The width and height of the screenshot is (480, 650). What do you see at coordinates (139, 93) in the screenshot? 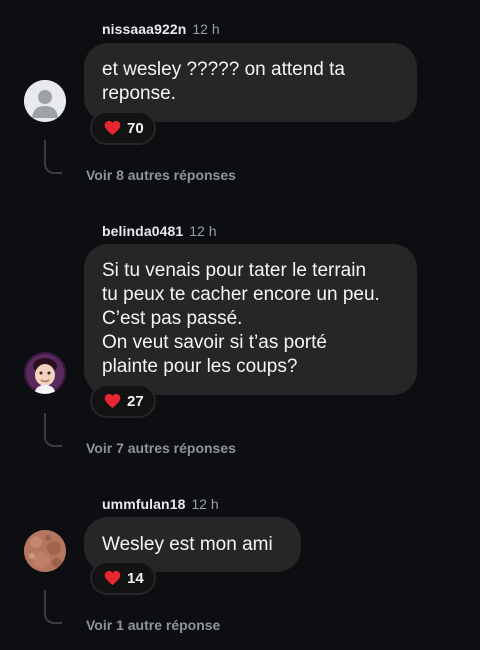
I see `comment-text-line: reponse.` at bounding box center [139, 93].